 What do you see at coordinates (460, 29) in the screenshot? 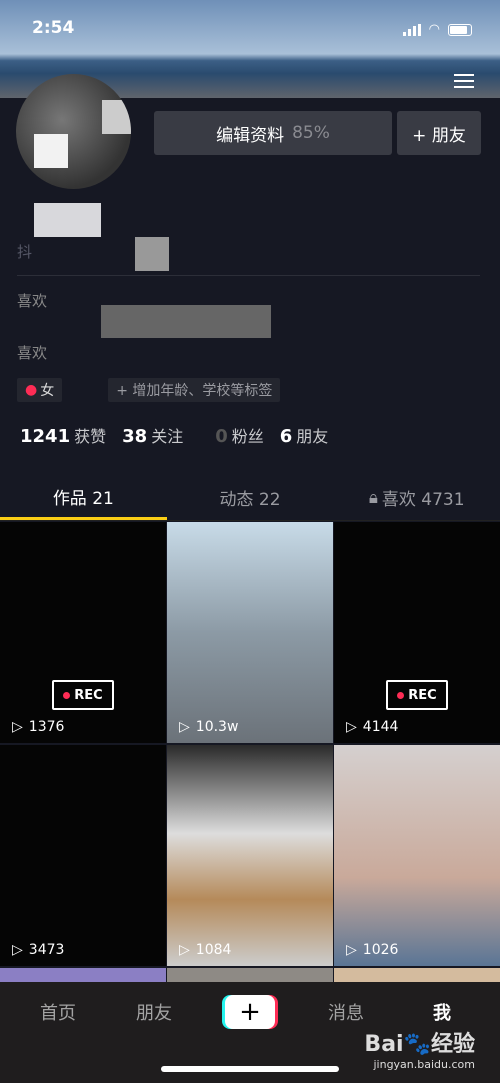
I see `battery-icon` at bounding box center [460, 29].